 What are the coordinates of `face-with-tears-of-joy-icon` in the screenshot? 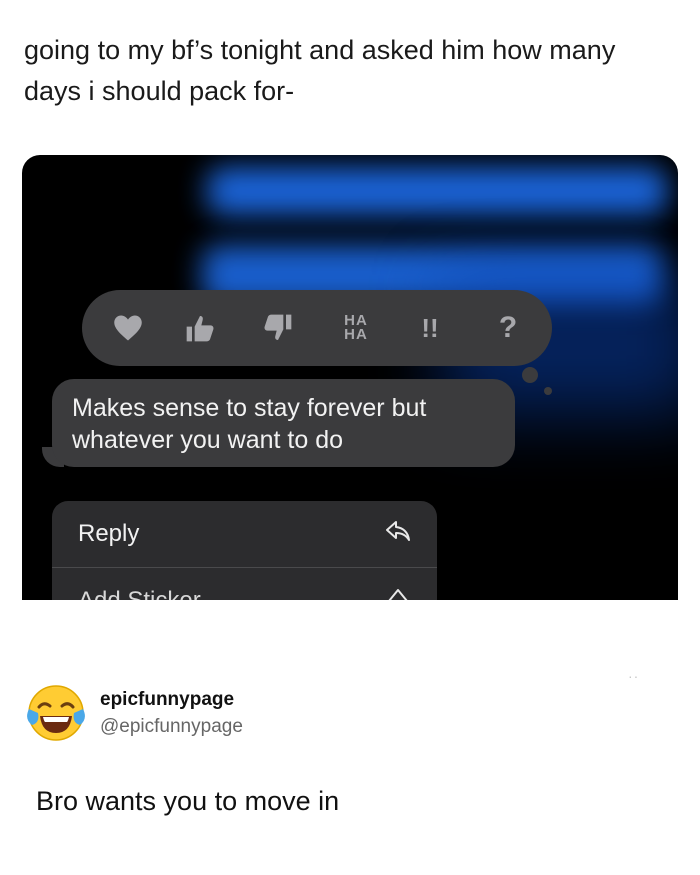 It's located at (56, 713).